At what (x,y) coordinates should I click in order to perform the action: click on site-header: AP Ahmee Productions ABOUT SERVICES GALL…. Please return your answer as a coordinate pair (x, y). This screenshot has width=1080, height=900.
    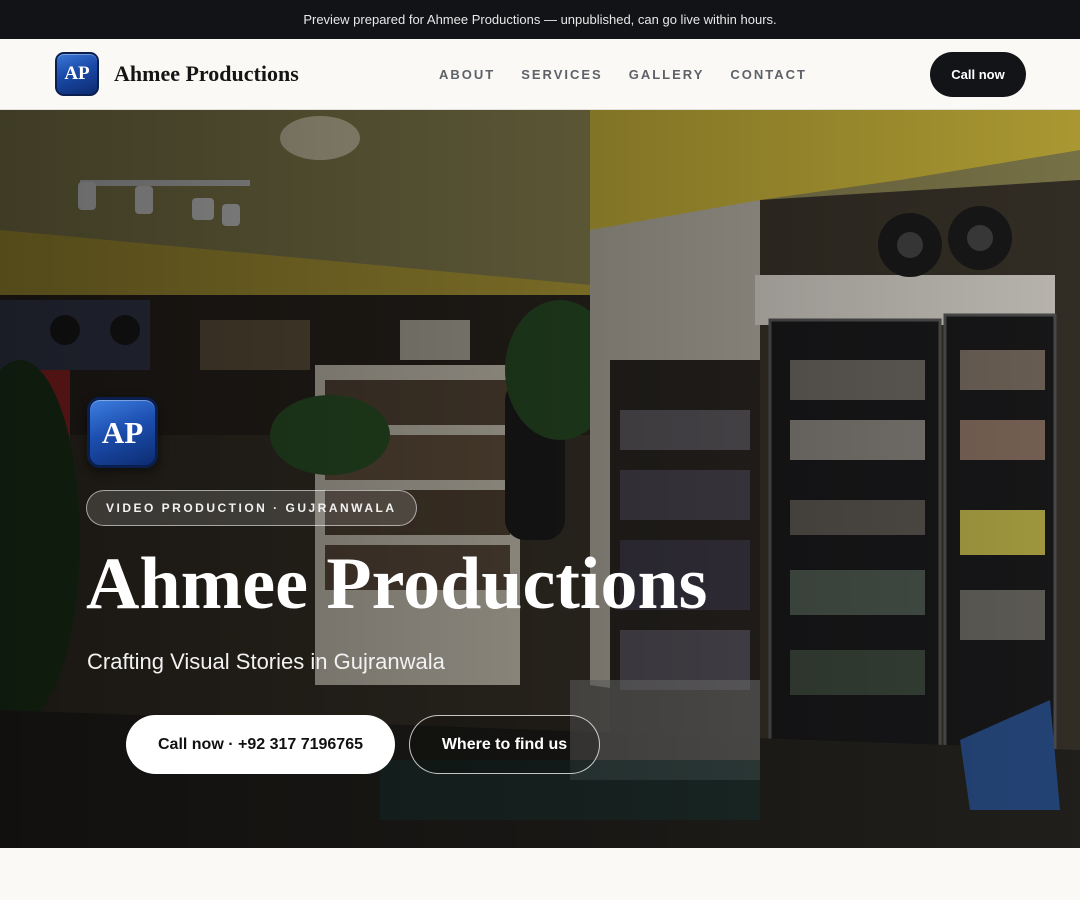
    Looking at the image, I should click on (540, 74).